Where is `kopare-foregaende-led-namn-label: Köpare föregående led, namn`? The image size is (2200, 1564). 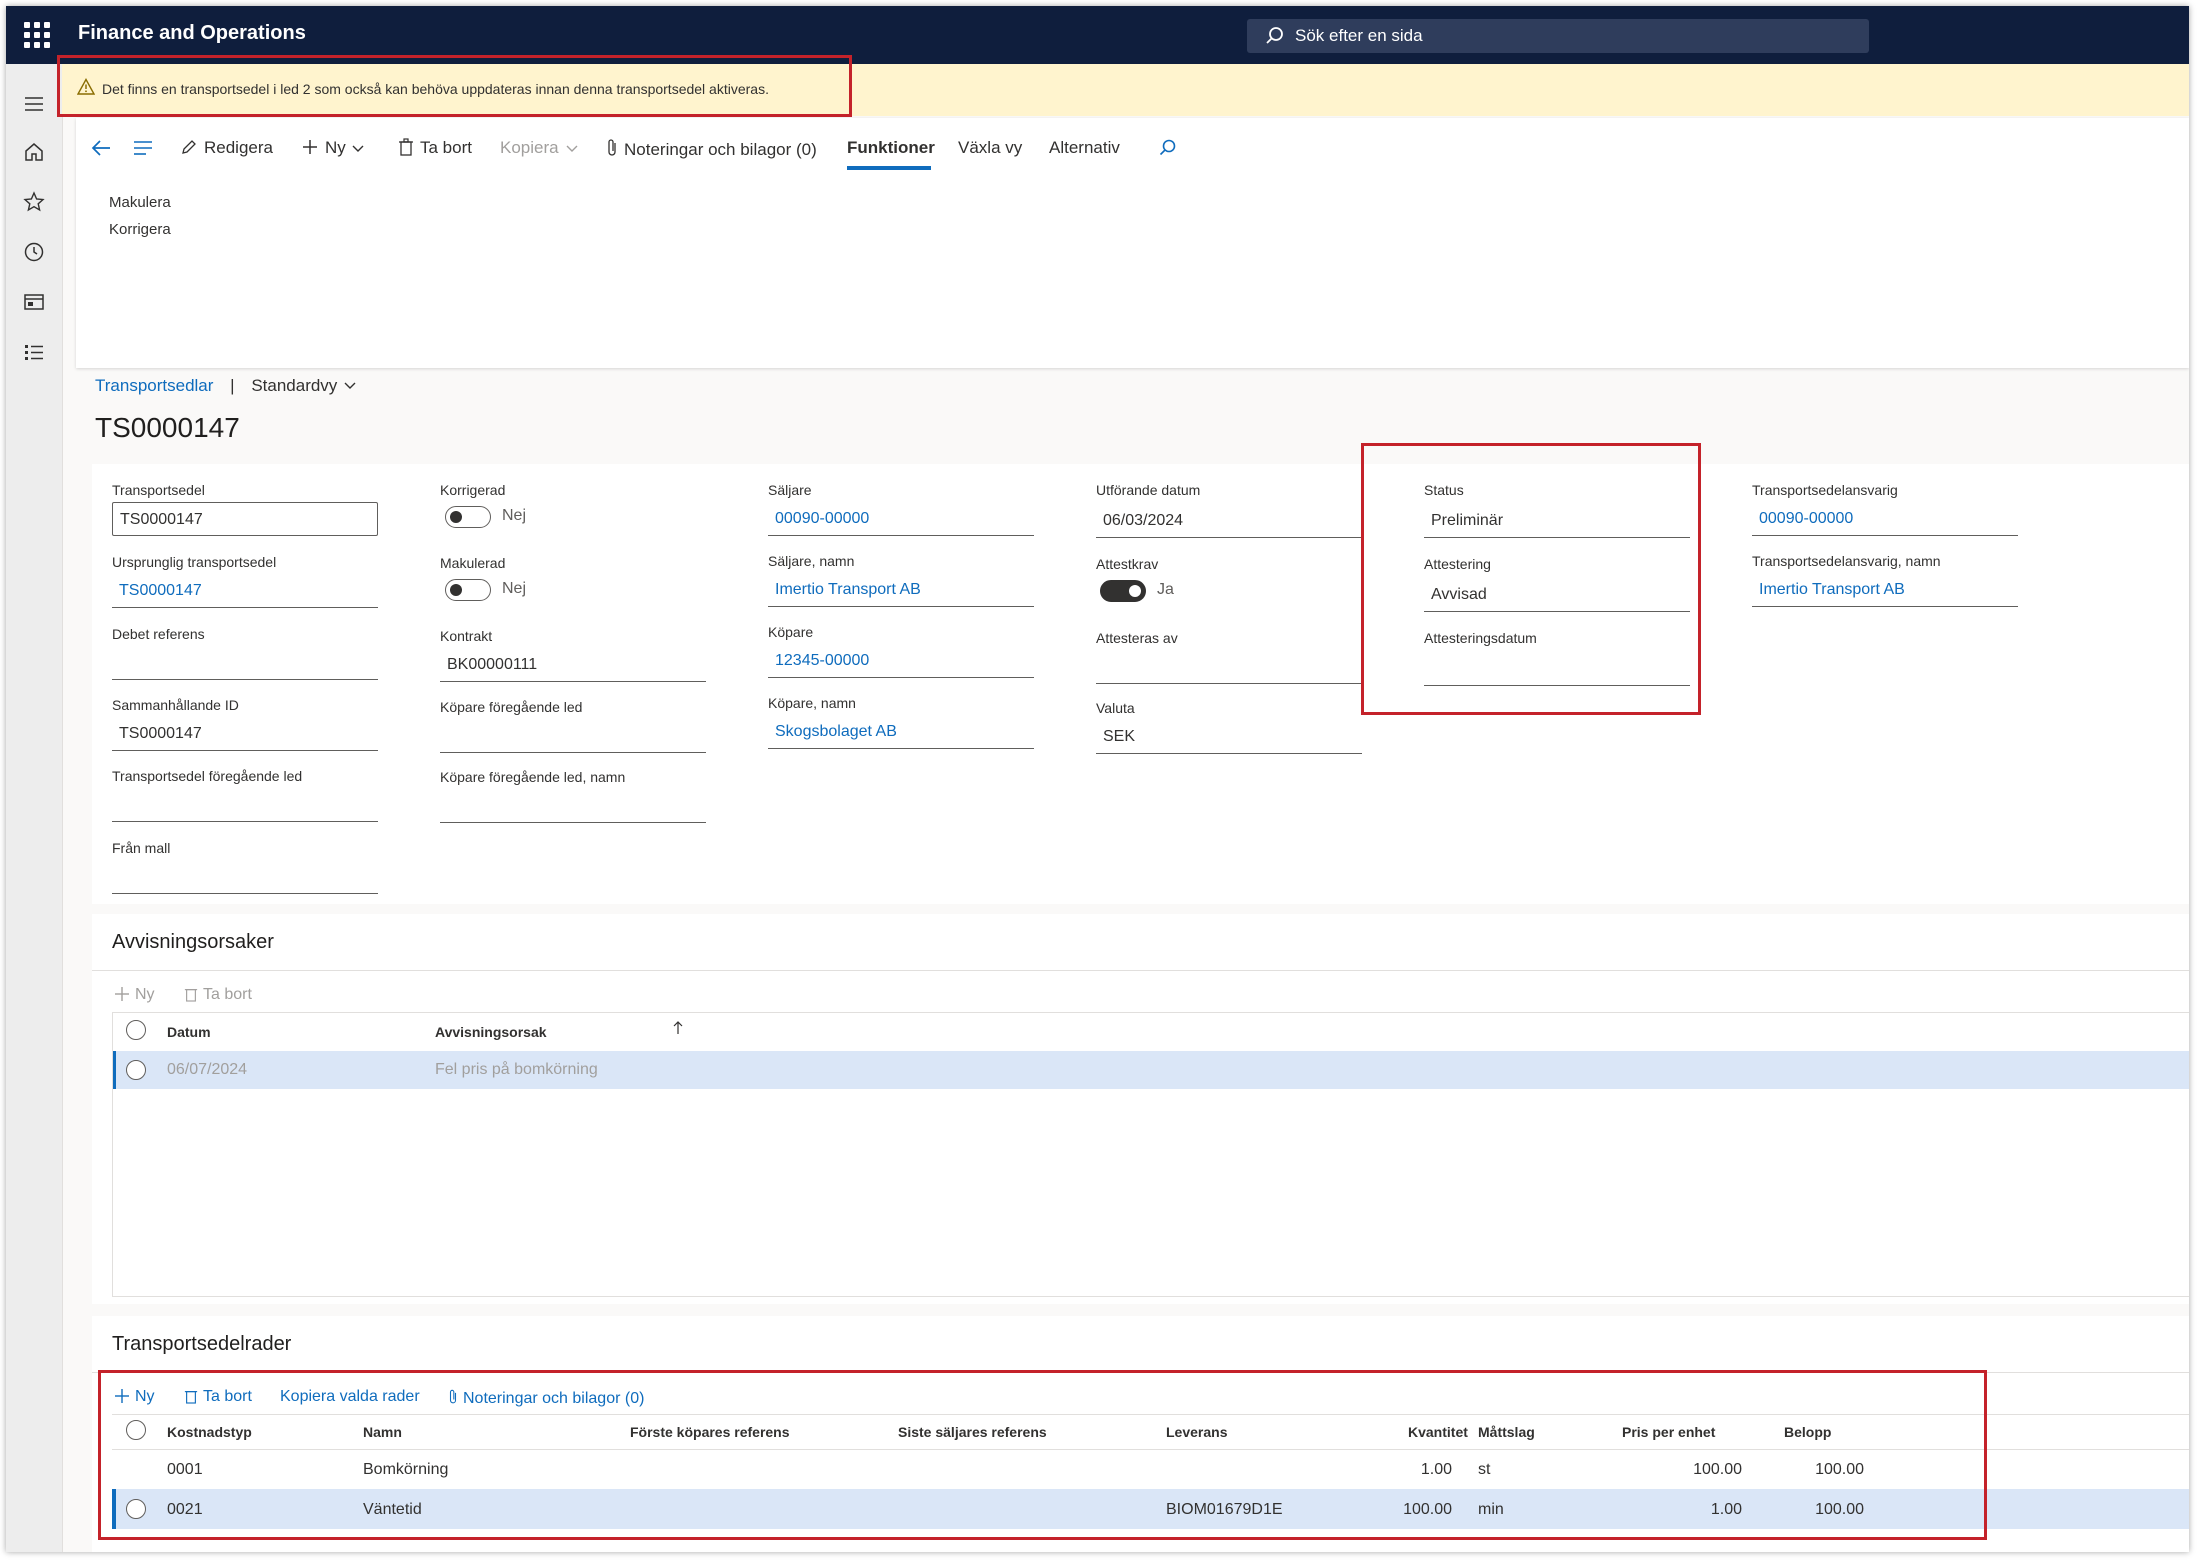 kopare-foregaende-led-namn-label: Köpare föregående led, namn is located at coordinates (533, 777).